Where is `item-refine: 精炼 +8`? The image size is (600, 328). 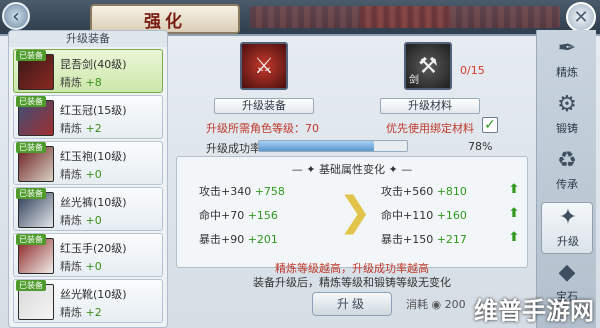 item-refine: 精炼 +8 is located at coordinates (81, 82).